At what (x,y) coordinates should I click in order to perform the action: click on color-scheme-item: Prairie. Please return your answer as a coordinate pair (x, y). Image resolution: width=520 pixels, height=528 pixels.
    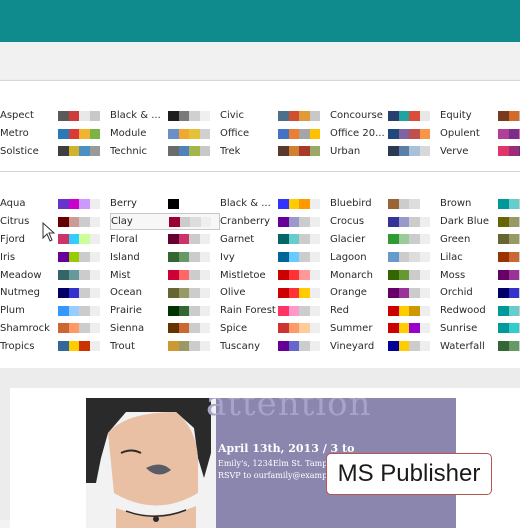
    Looking at the image, I should click on (165, 310).